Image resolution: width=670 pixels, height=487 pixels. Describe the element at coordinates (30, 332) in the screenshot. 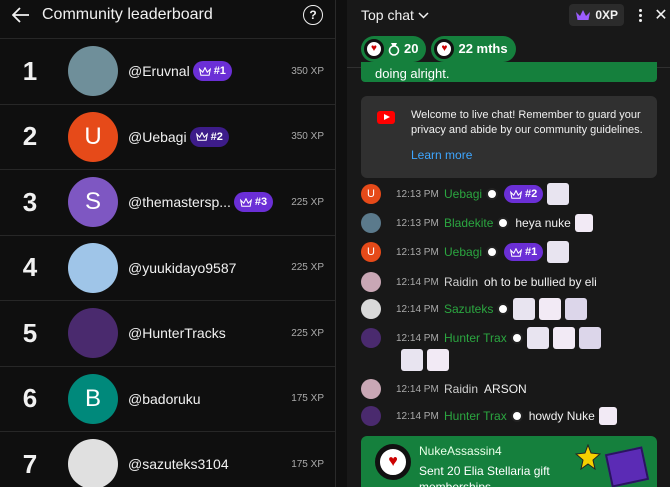

I see `rank-number: 5` at that location.